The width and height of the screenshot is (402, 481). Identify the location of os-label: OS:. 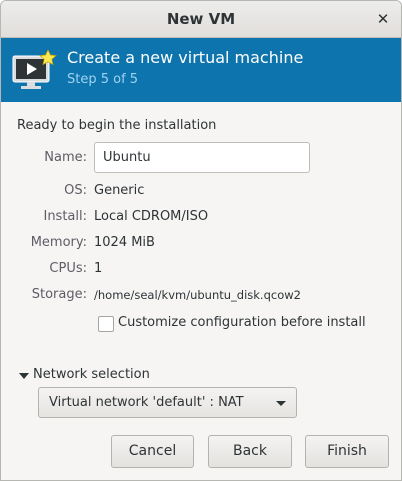
(75, 190).